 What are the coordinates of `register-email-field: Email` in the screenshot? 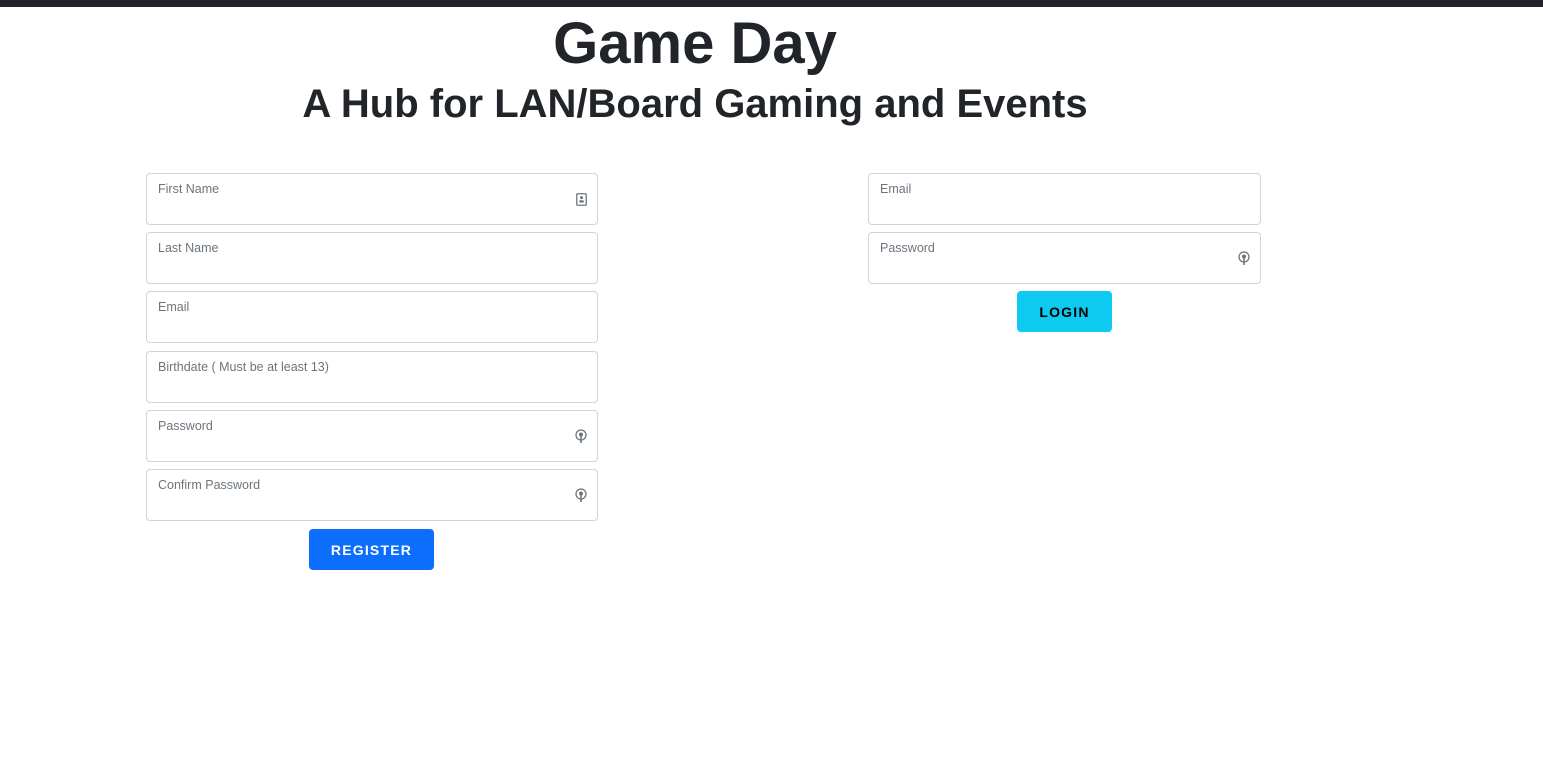 It's located at (372, 317).